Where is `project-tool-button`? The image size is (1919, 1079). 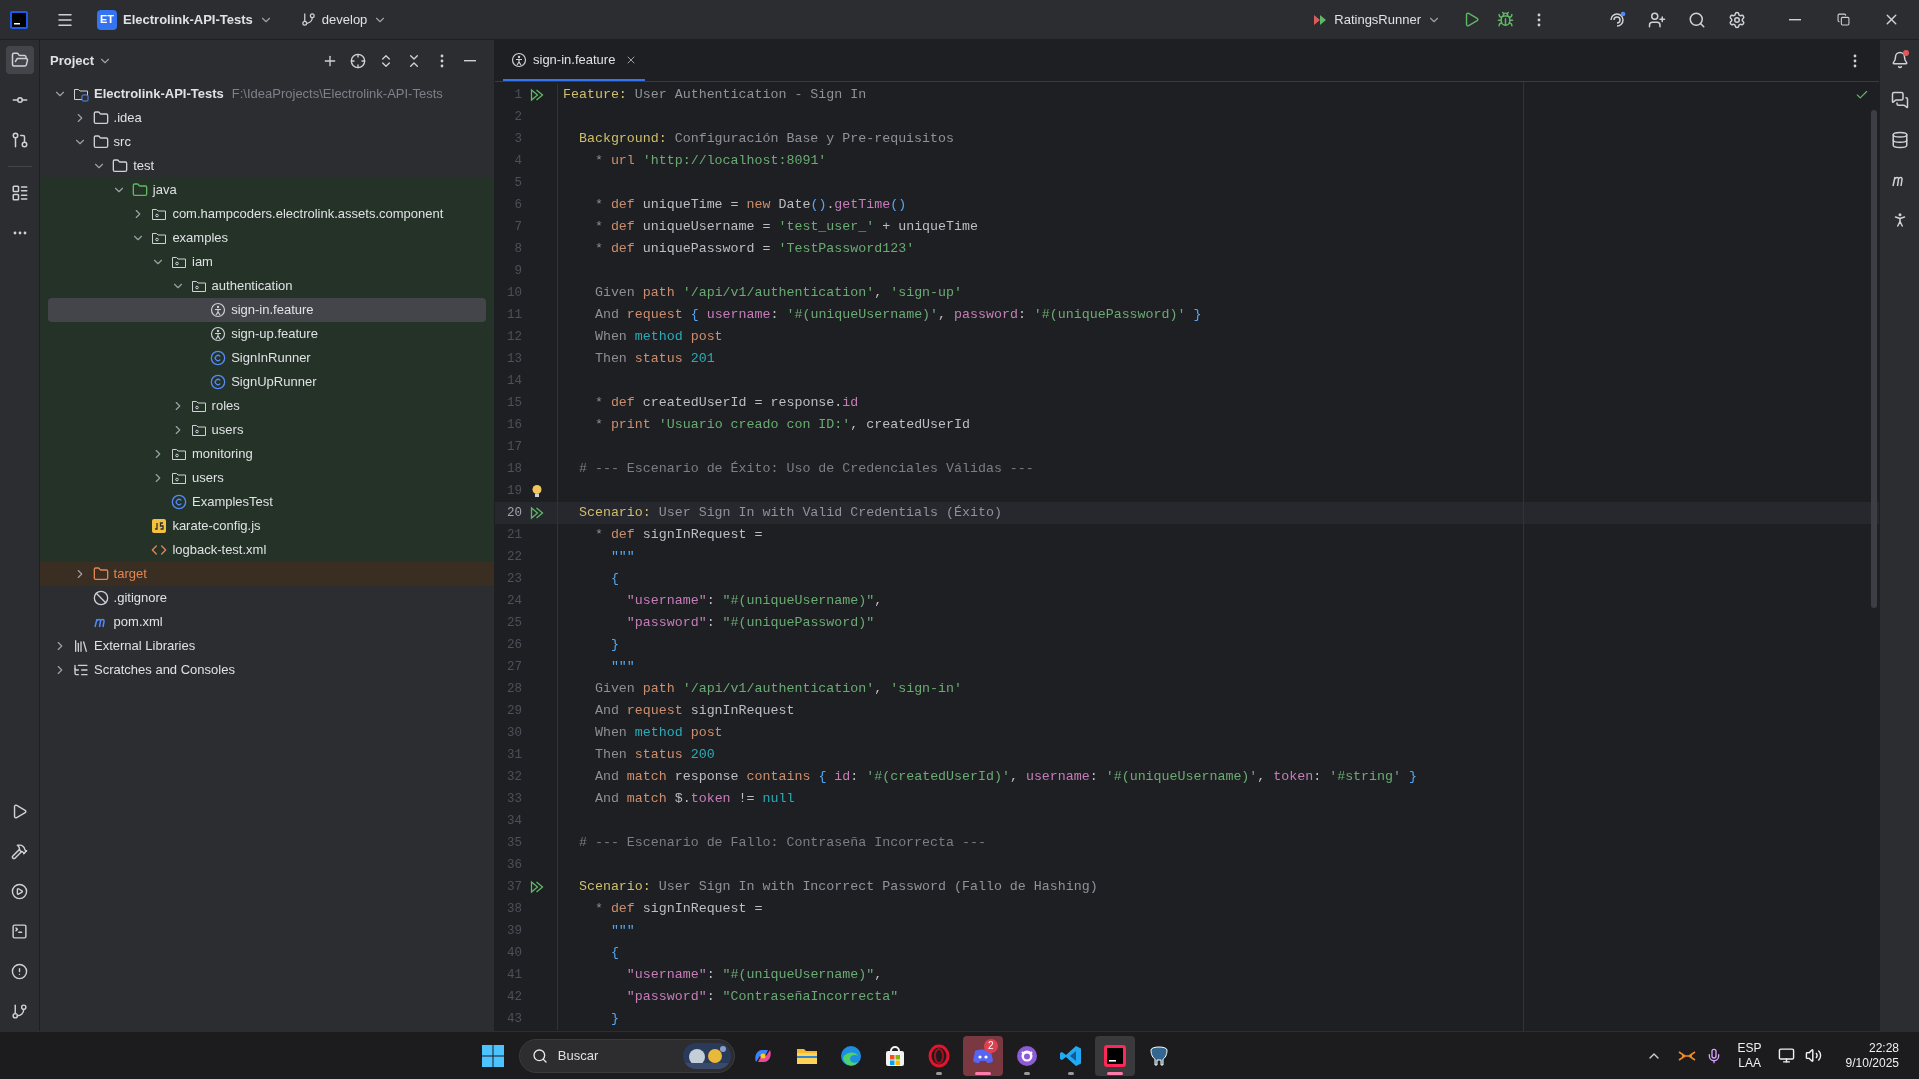
project-tool-button is located at coordinates (19, 60).